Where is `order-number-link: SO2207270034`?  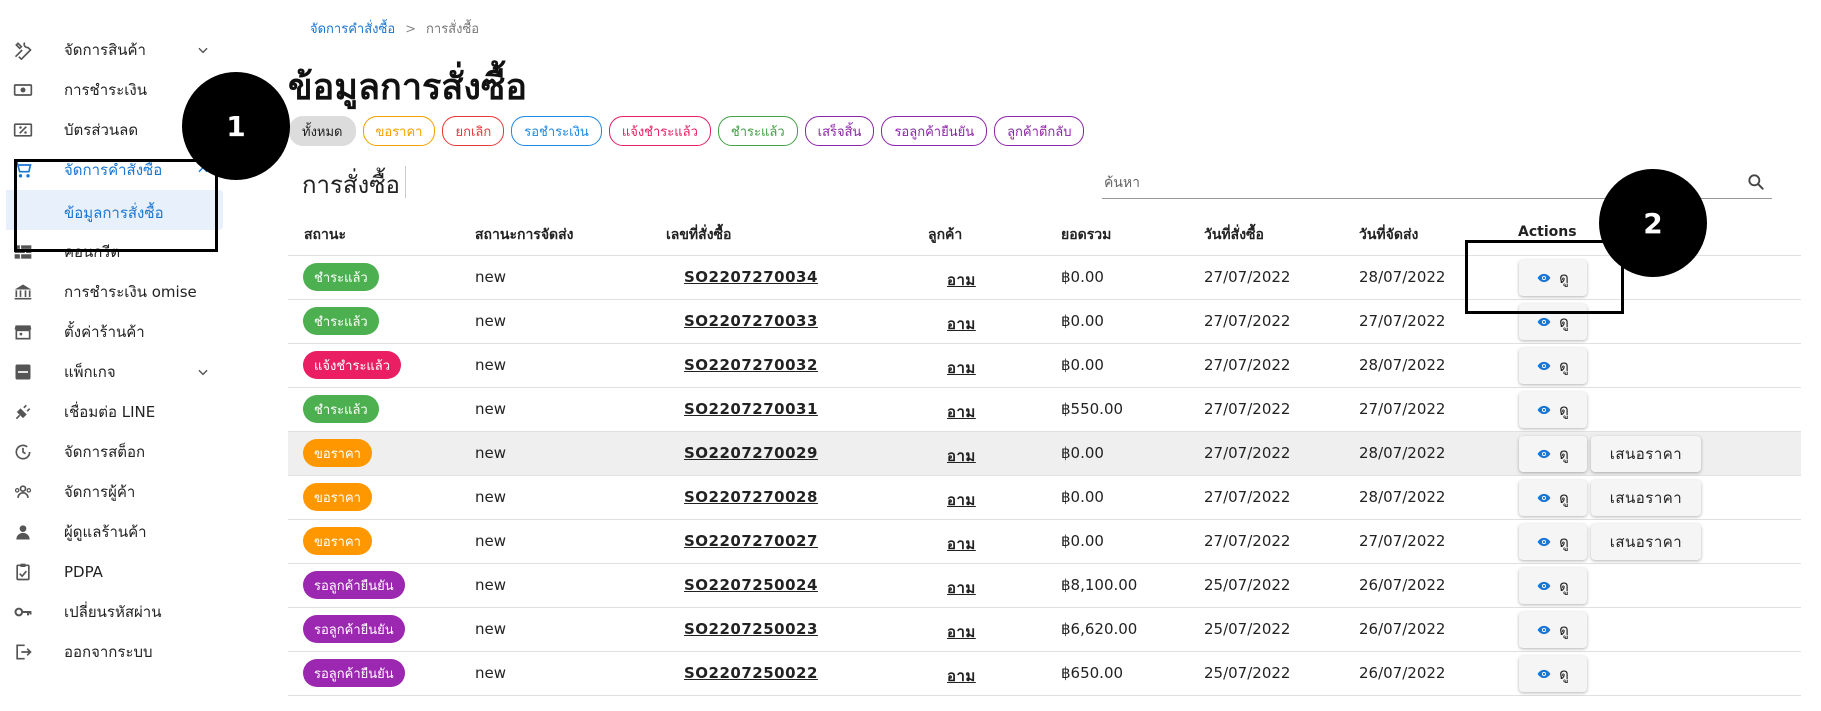 order-number-link: SO2207270034 is located at coordinates (751, 277).